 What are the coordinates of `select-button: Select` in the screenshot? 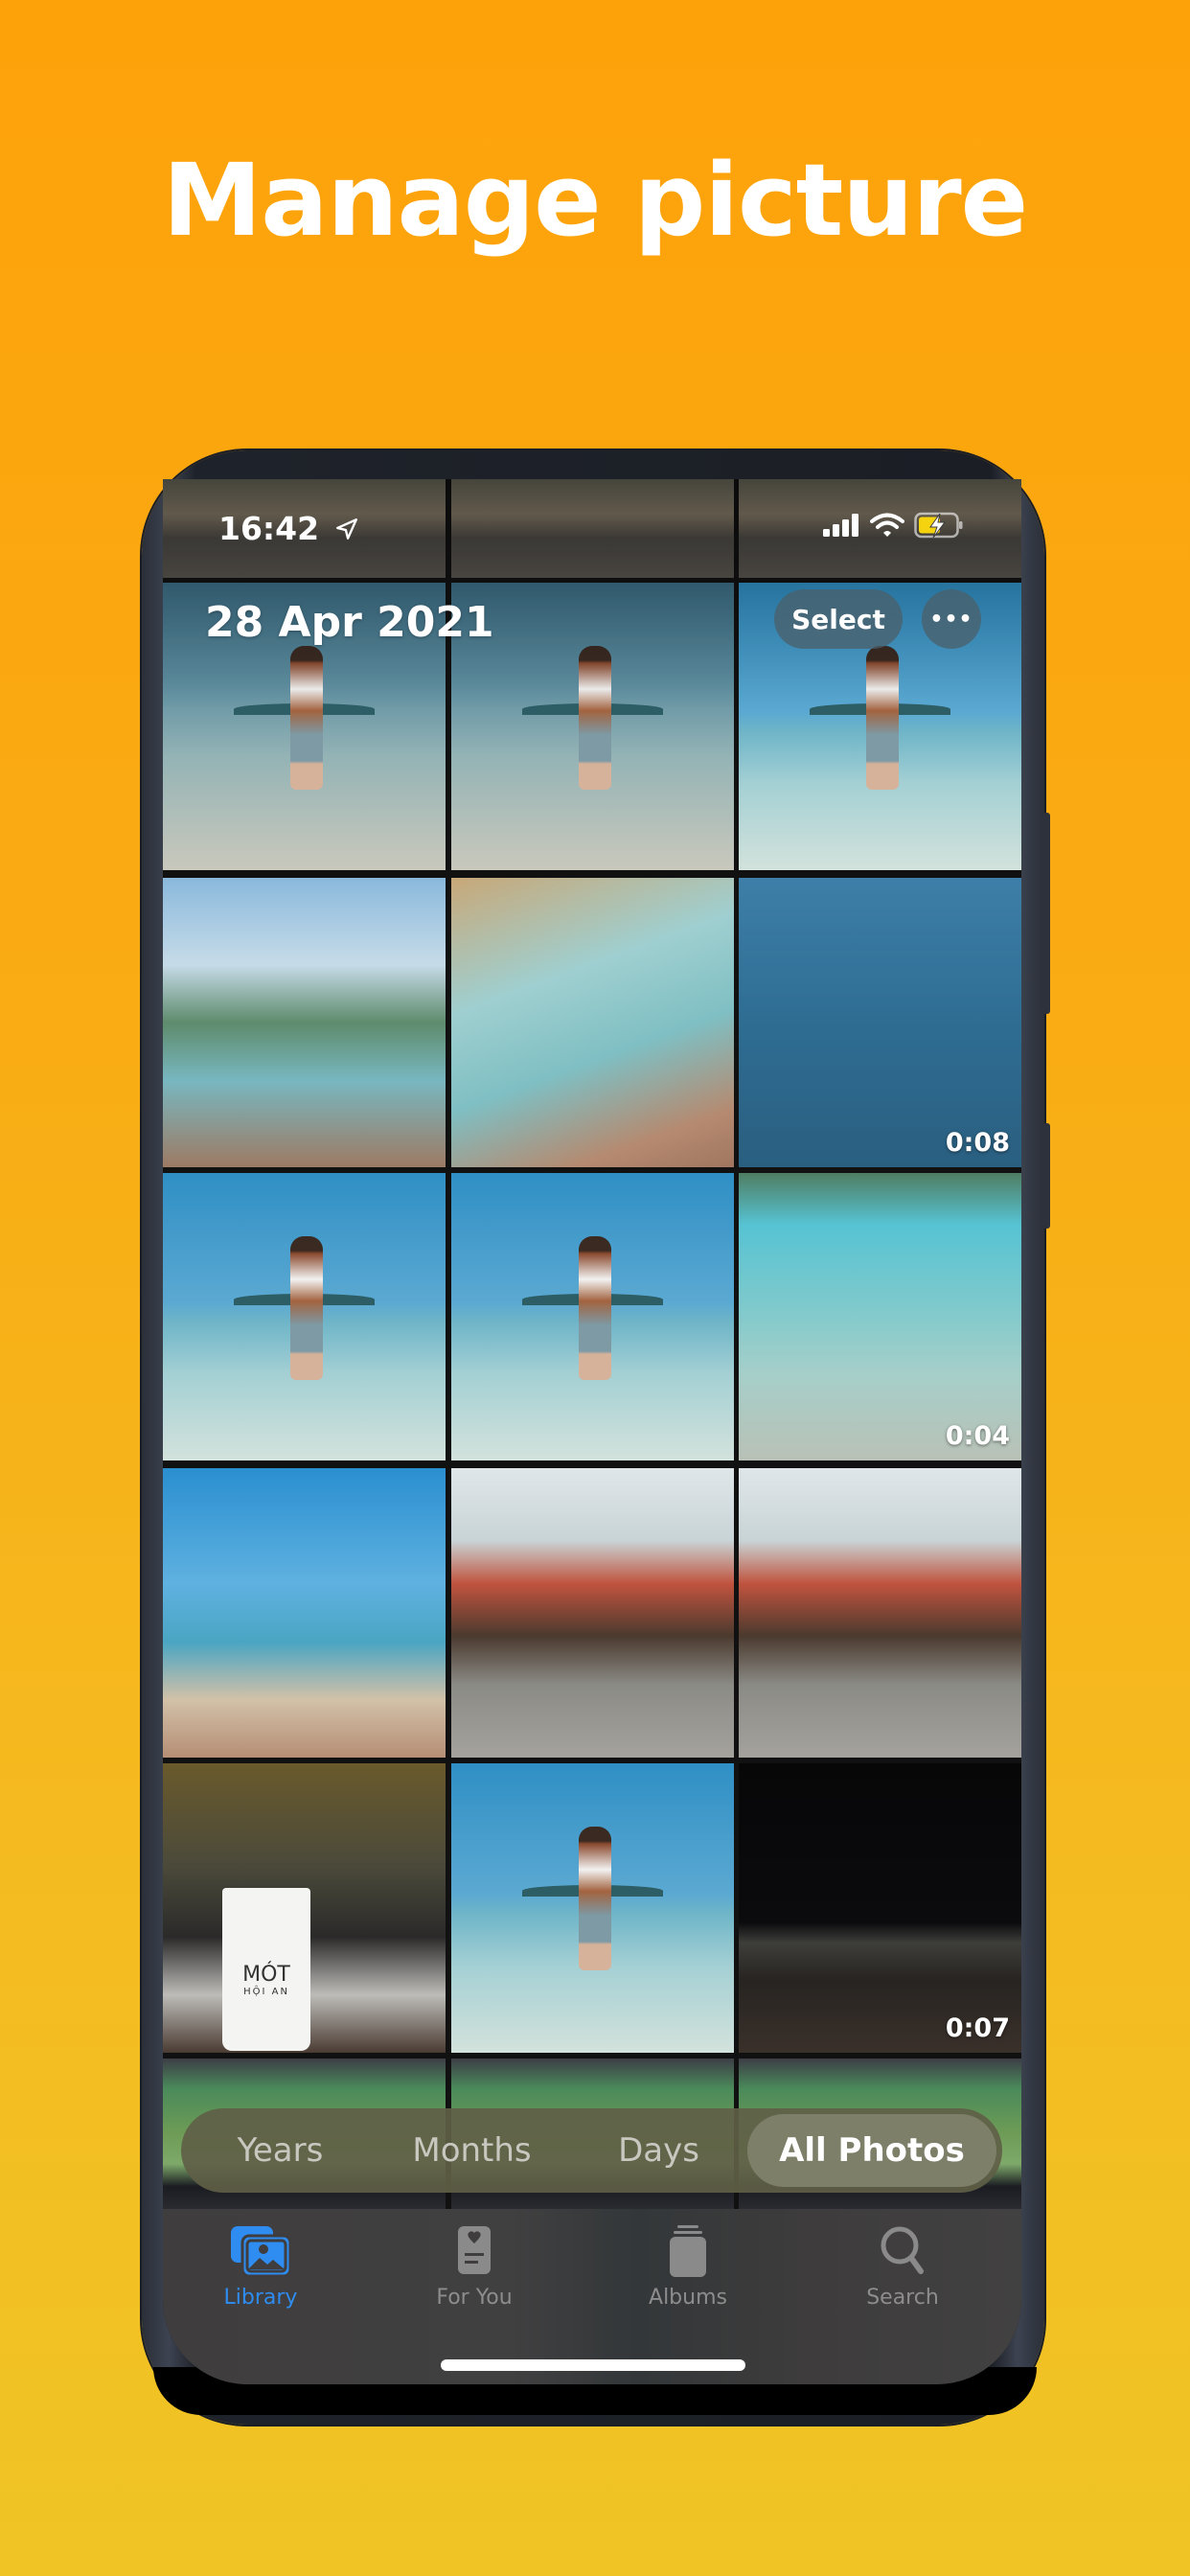 It's located at (839, 619).